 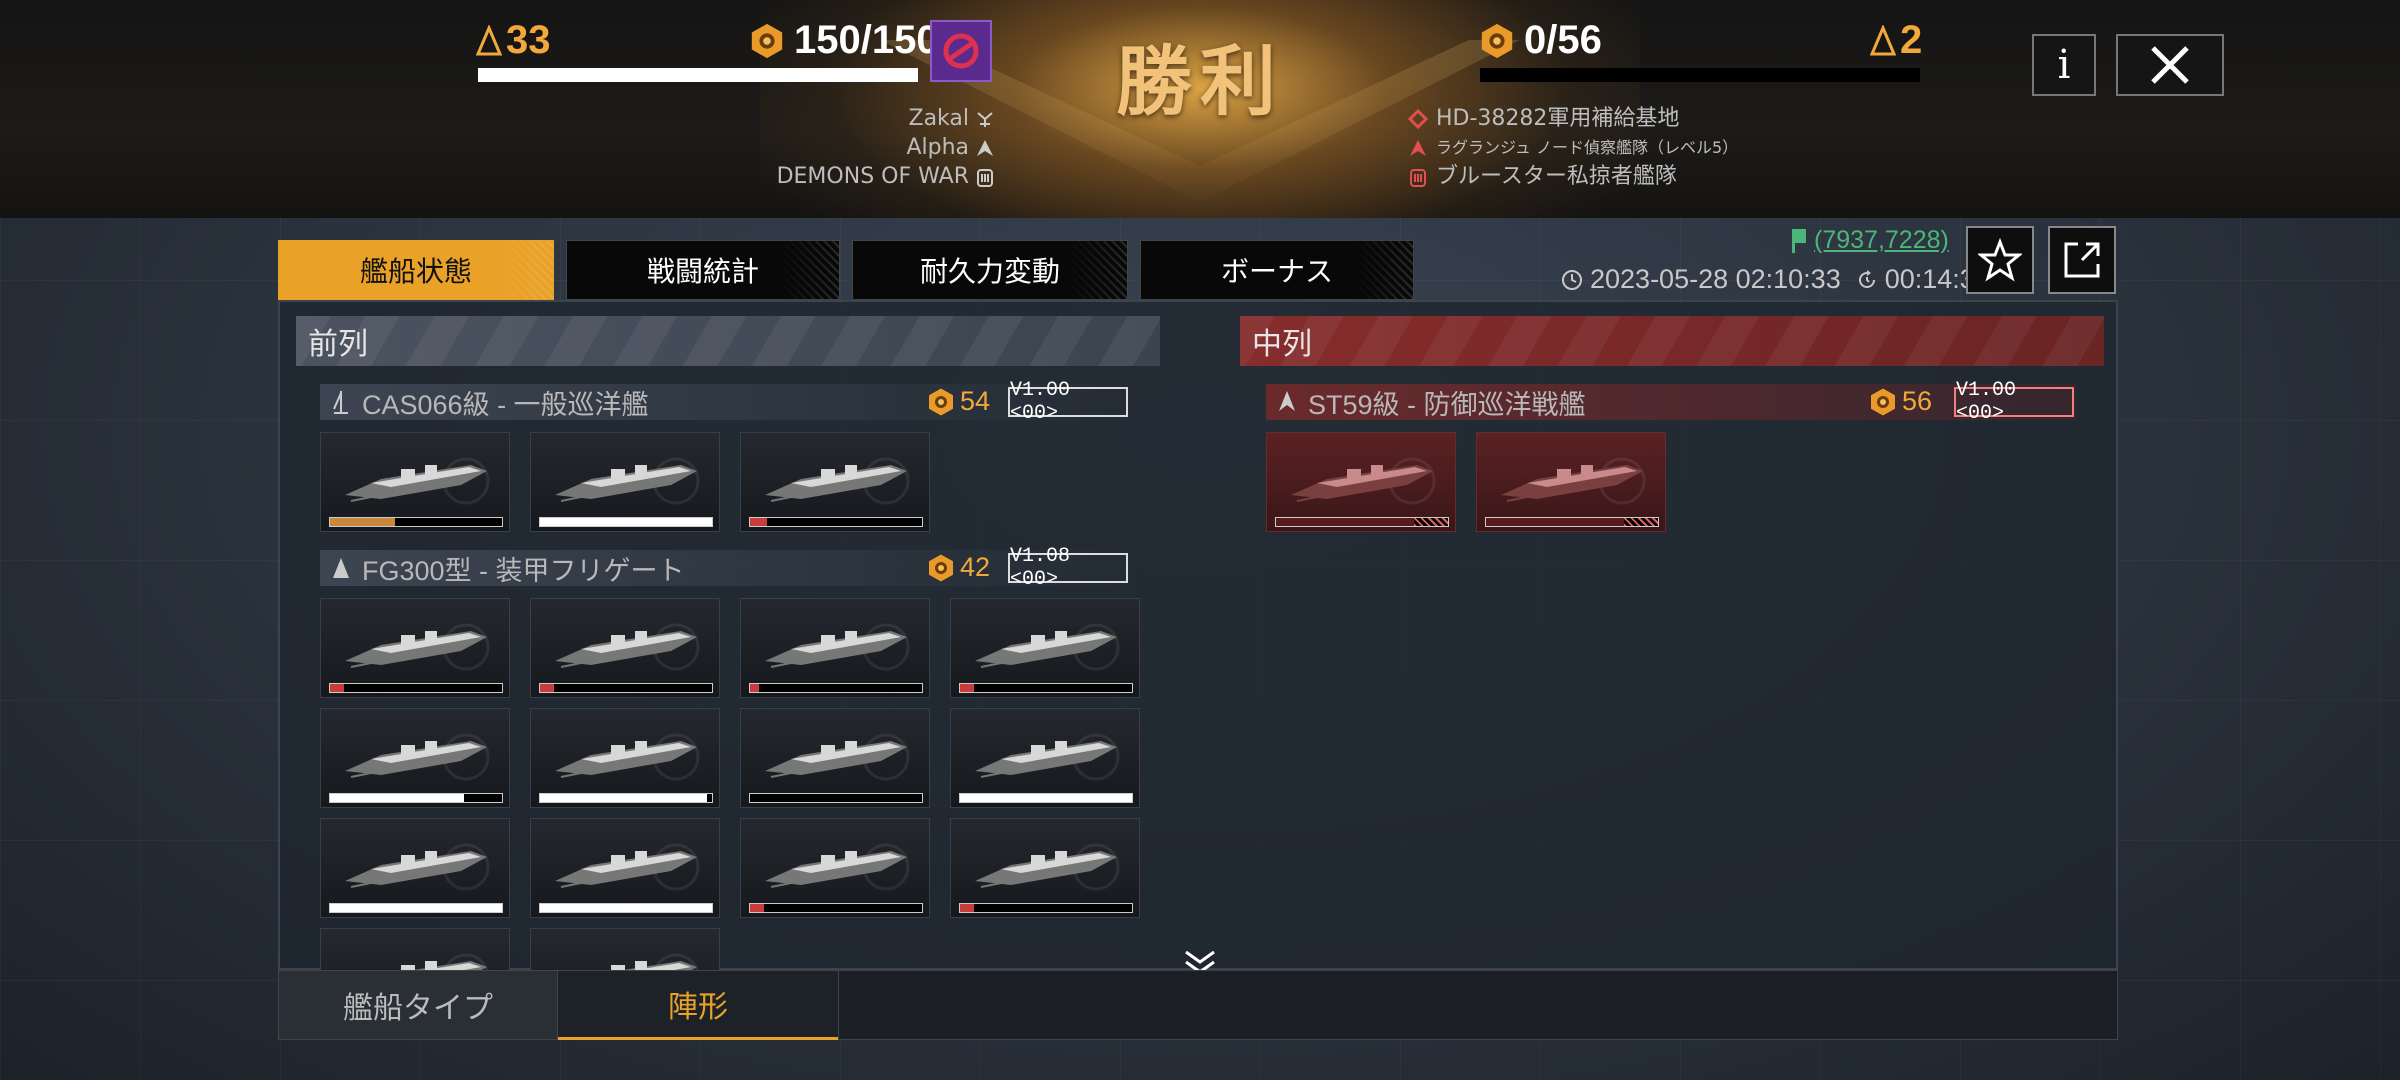 What do you see at coordinates (2170, 65) in the screenshot?
I see `close-button` at bounding box center [2170, 65].